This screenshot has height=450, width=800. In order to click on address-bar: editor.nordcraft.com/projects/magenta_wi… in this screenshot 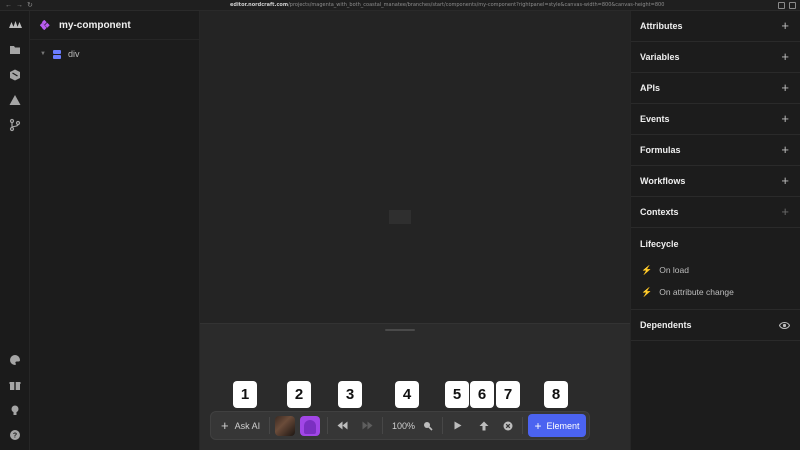, I will do `click(447, 5)`.